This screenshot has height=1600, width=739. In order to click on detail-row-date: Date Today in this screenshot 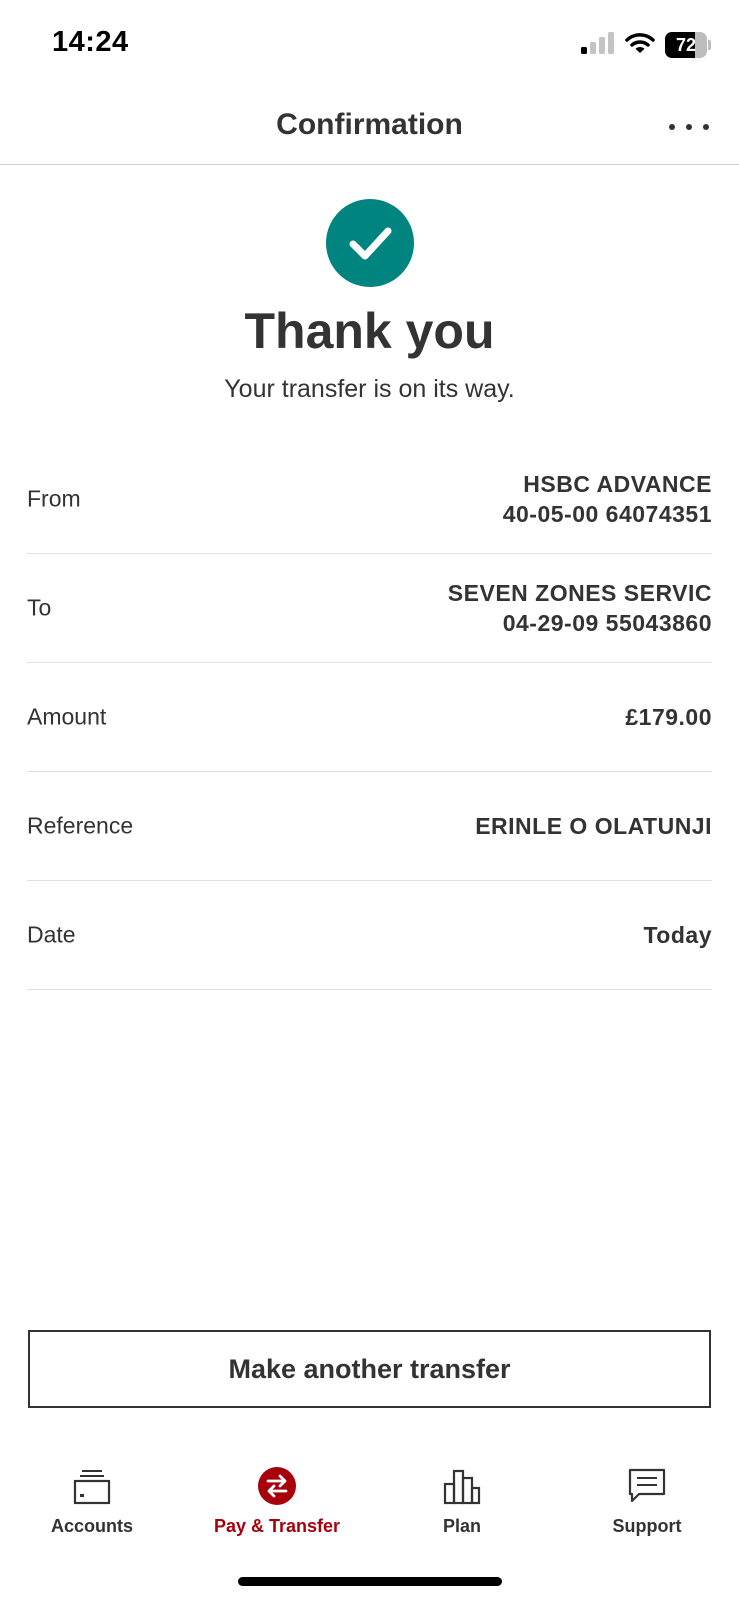, I will do `click(369, 935)`.